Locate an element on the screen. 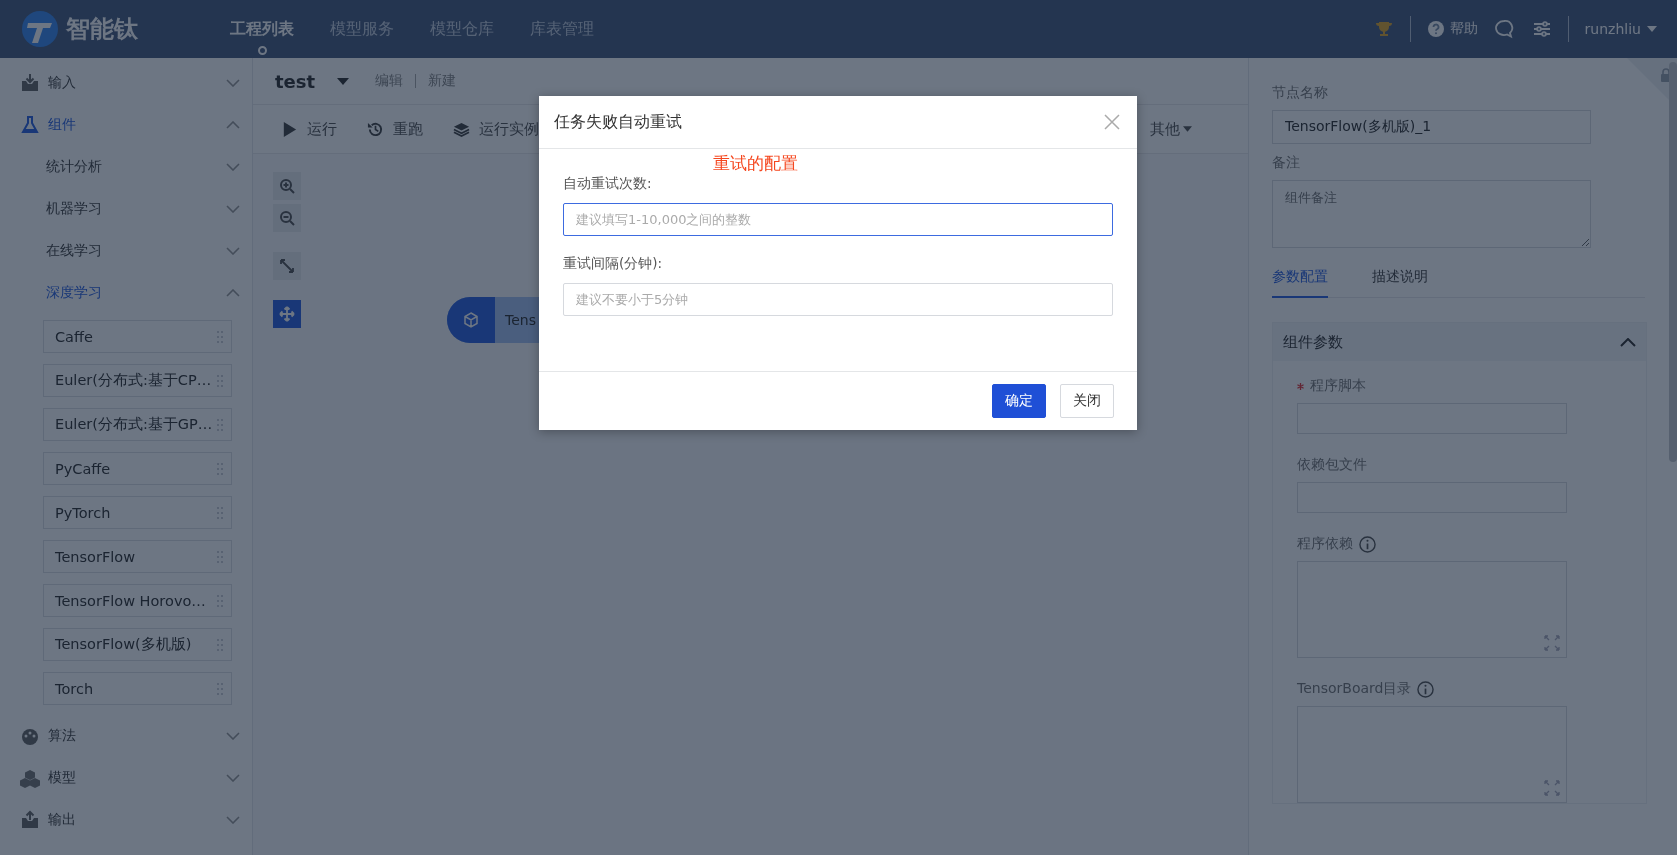 The image size is (1677, 855). chat-icon is located at coordinates (1504, 29).